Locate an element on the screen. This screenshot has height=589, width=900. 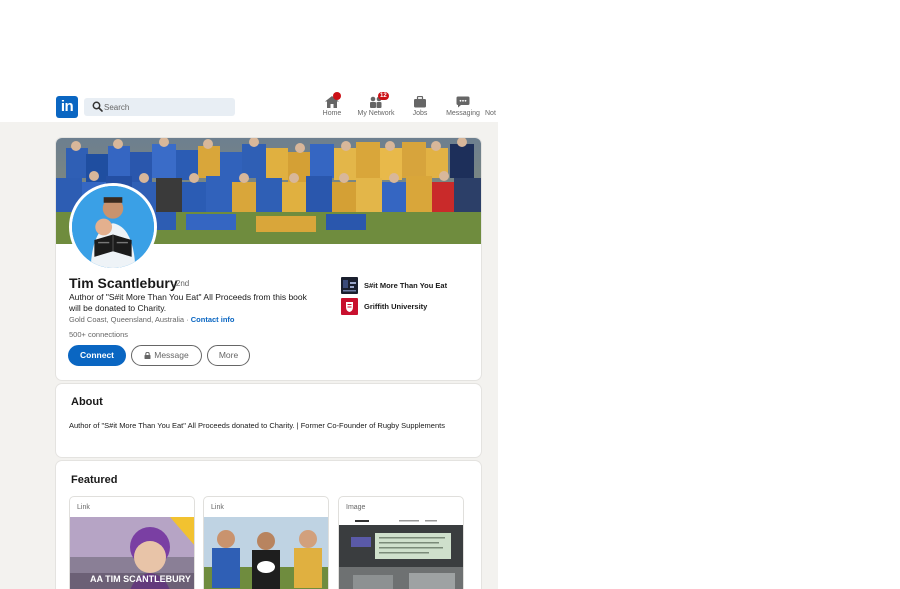
featured-item: Image is located at coordinates (401, 542).